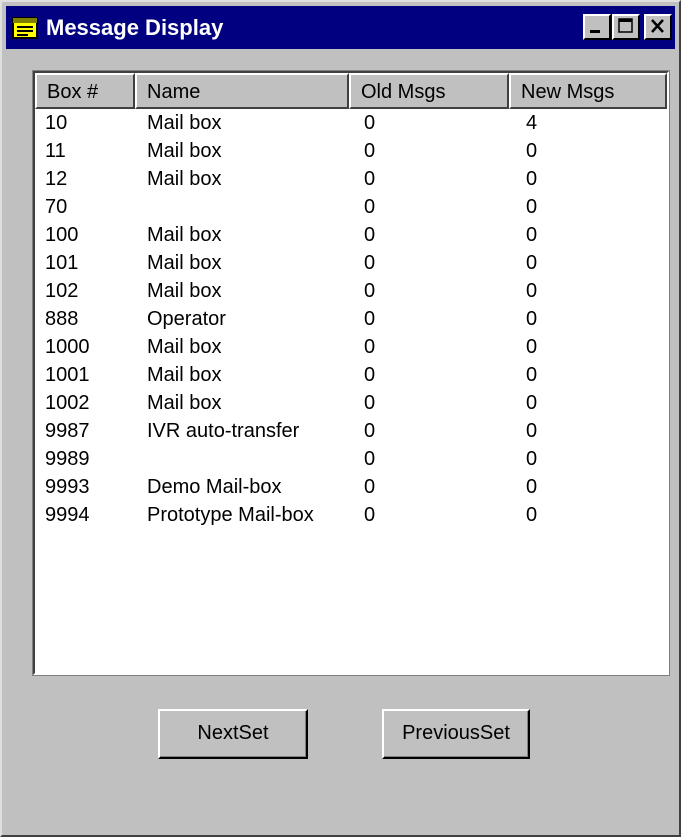  Describe the element at coordinates (135, 27) in the screenshot. I see `window-title: Message Display` at that location.